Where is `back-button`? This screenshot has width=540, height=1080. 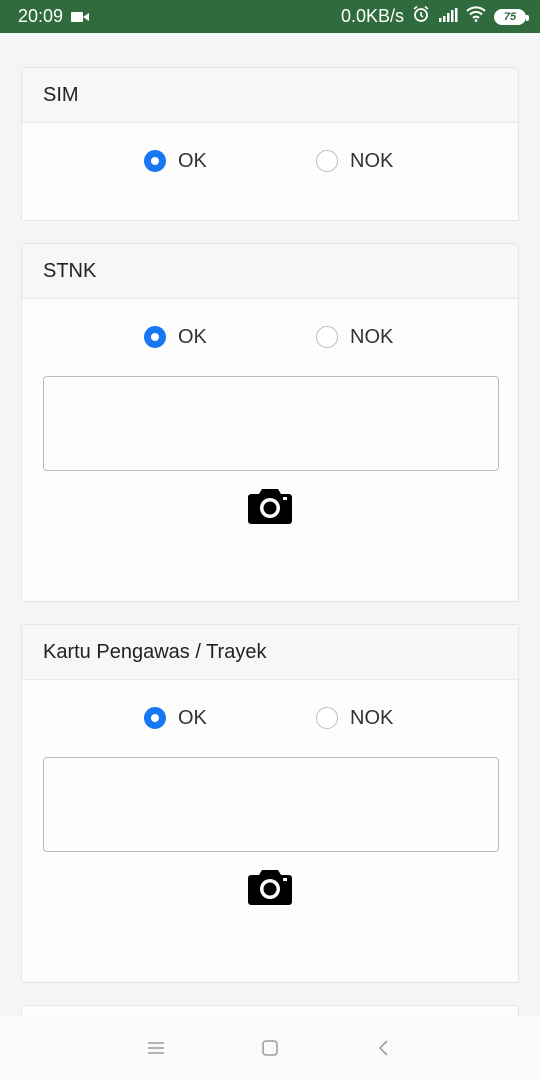 back-button is located at coordinates (384, 1048).